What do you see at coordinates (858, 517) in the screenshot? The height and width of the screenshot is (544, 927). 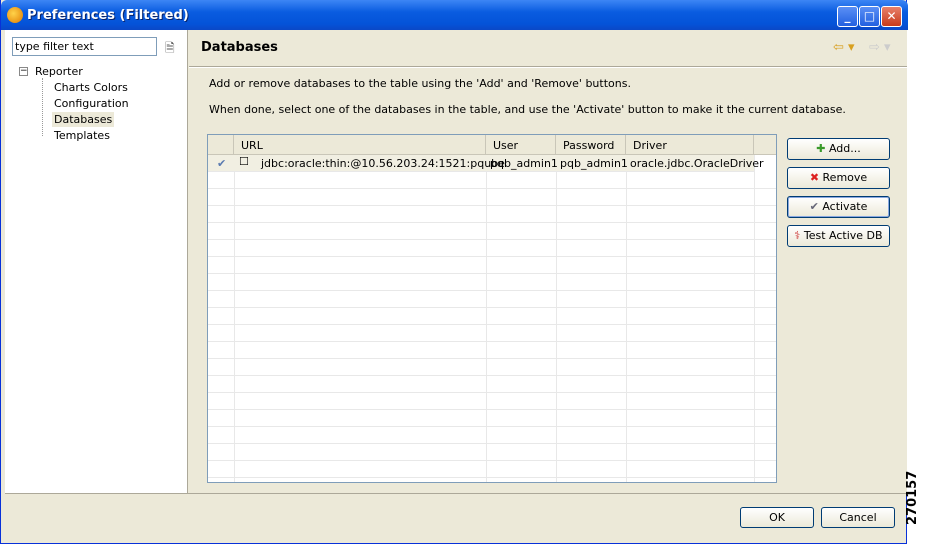 I see `cancel-button: Cancel` at bounding box center [858, 517].